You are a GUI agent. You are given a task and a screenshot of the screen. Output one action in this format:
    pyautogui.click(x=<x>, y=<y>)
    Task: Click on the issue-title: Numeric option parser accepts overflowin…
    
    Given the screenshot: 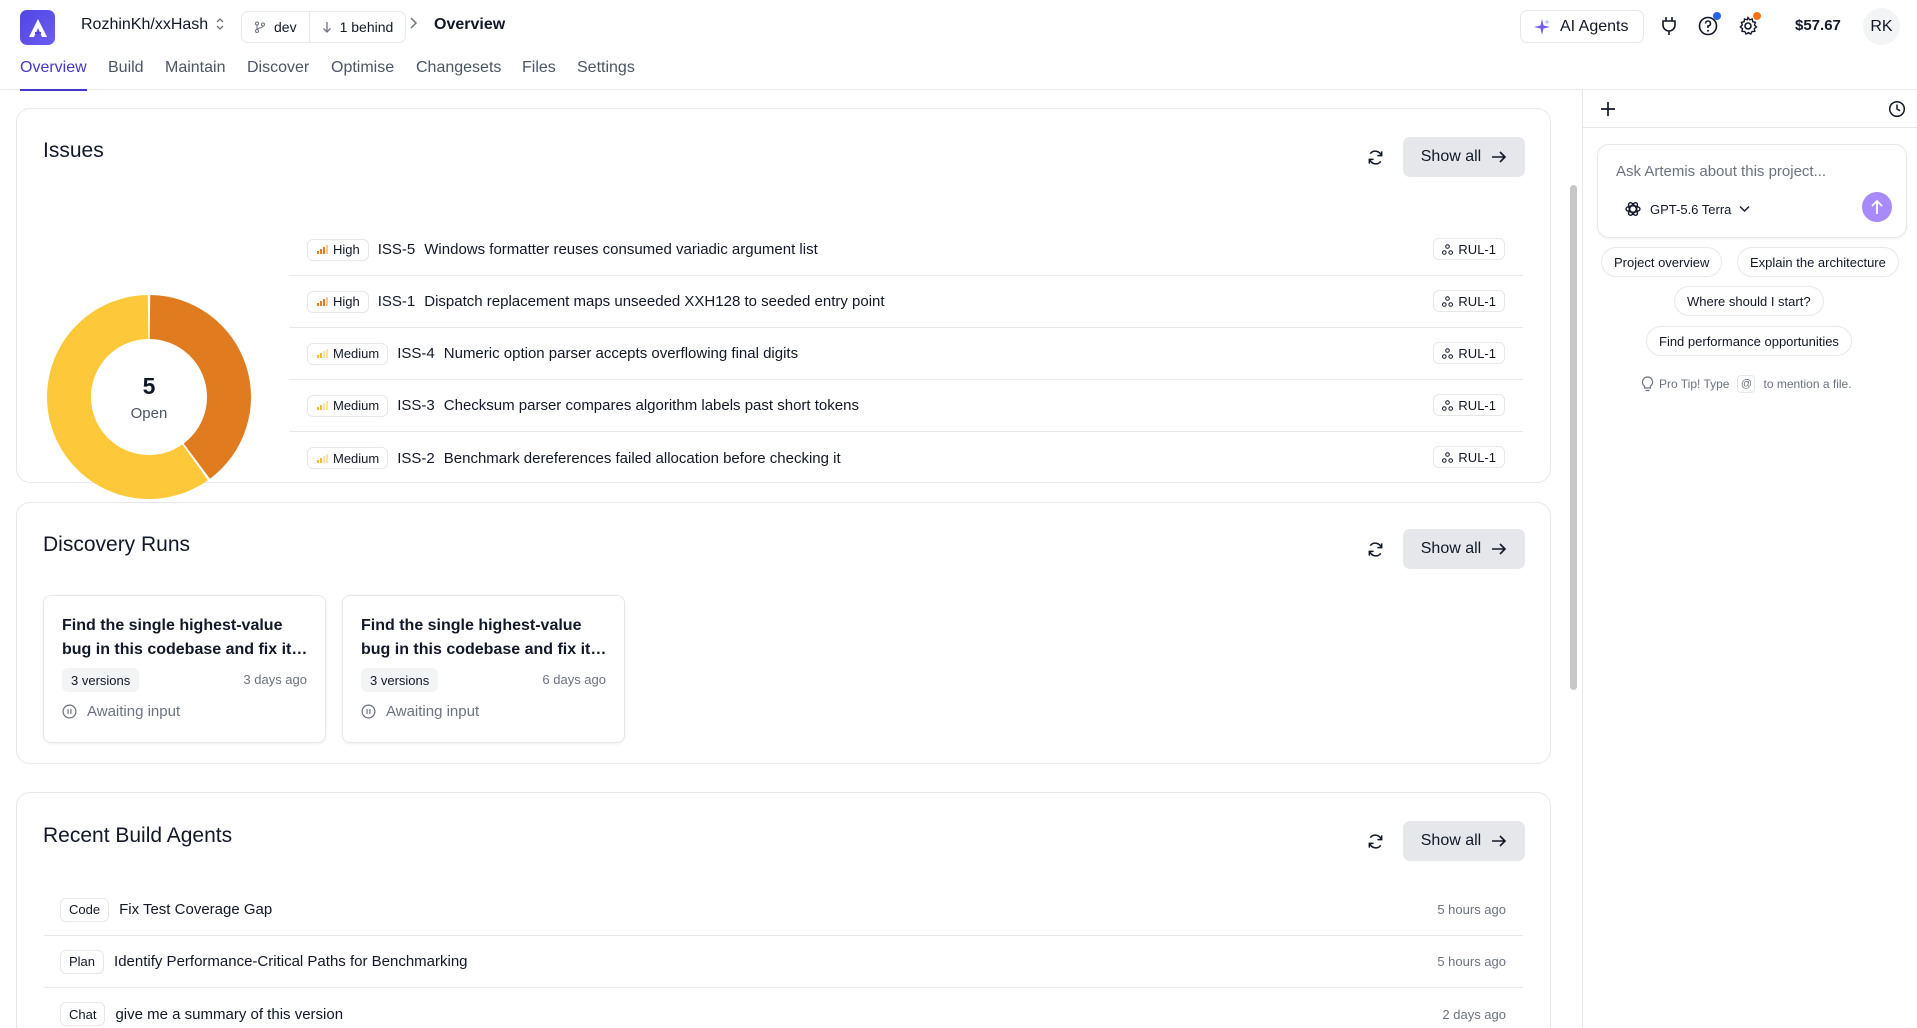 What is the action you would take?
    pyautogui.click(x=621, y=353)
    